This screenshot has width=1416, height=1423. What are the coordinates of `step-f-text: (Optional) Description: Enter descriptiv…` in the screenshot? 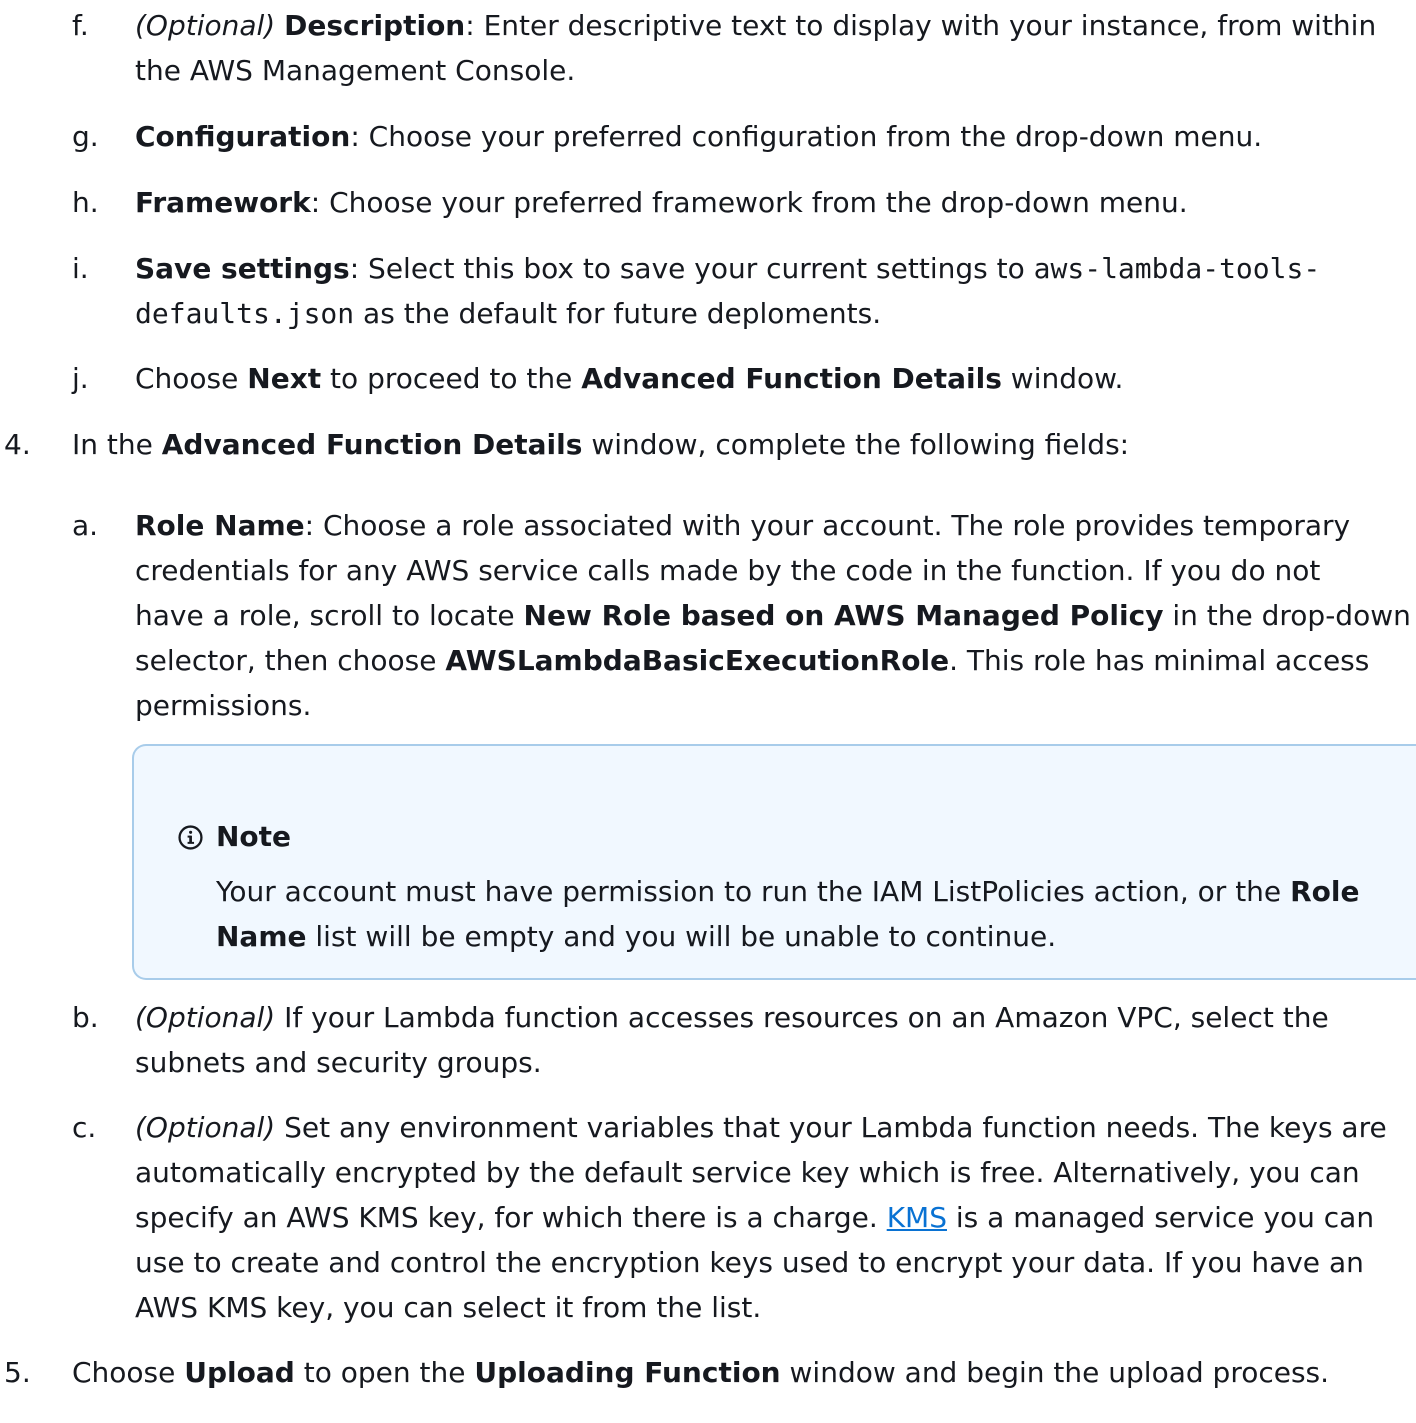 It's located at (755, 48).